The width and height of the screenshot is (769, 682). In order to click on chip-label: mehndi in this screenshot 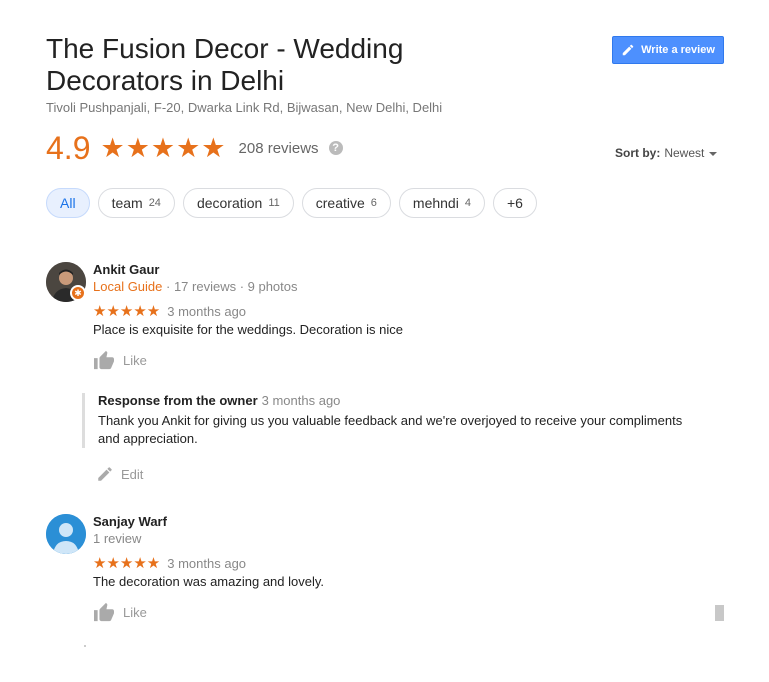, I will do `click(435, 203)`.